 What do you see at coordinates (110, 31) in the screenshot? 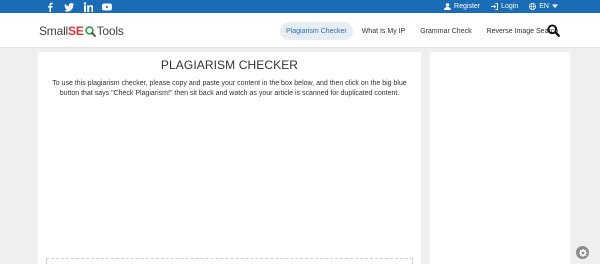
I see `logo-text-tools: Tools` at bounding box center [110, 31].